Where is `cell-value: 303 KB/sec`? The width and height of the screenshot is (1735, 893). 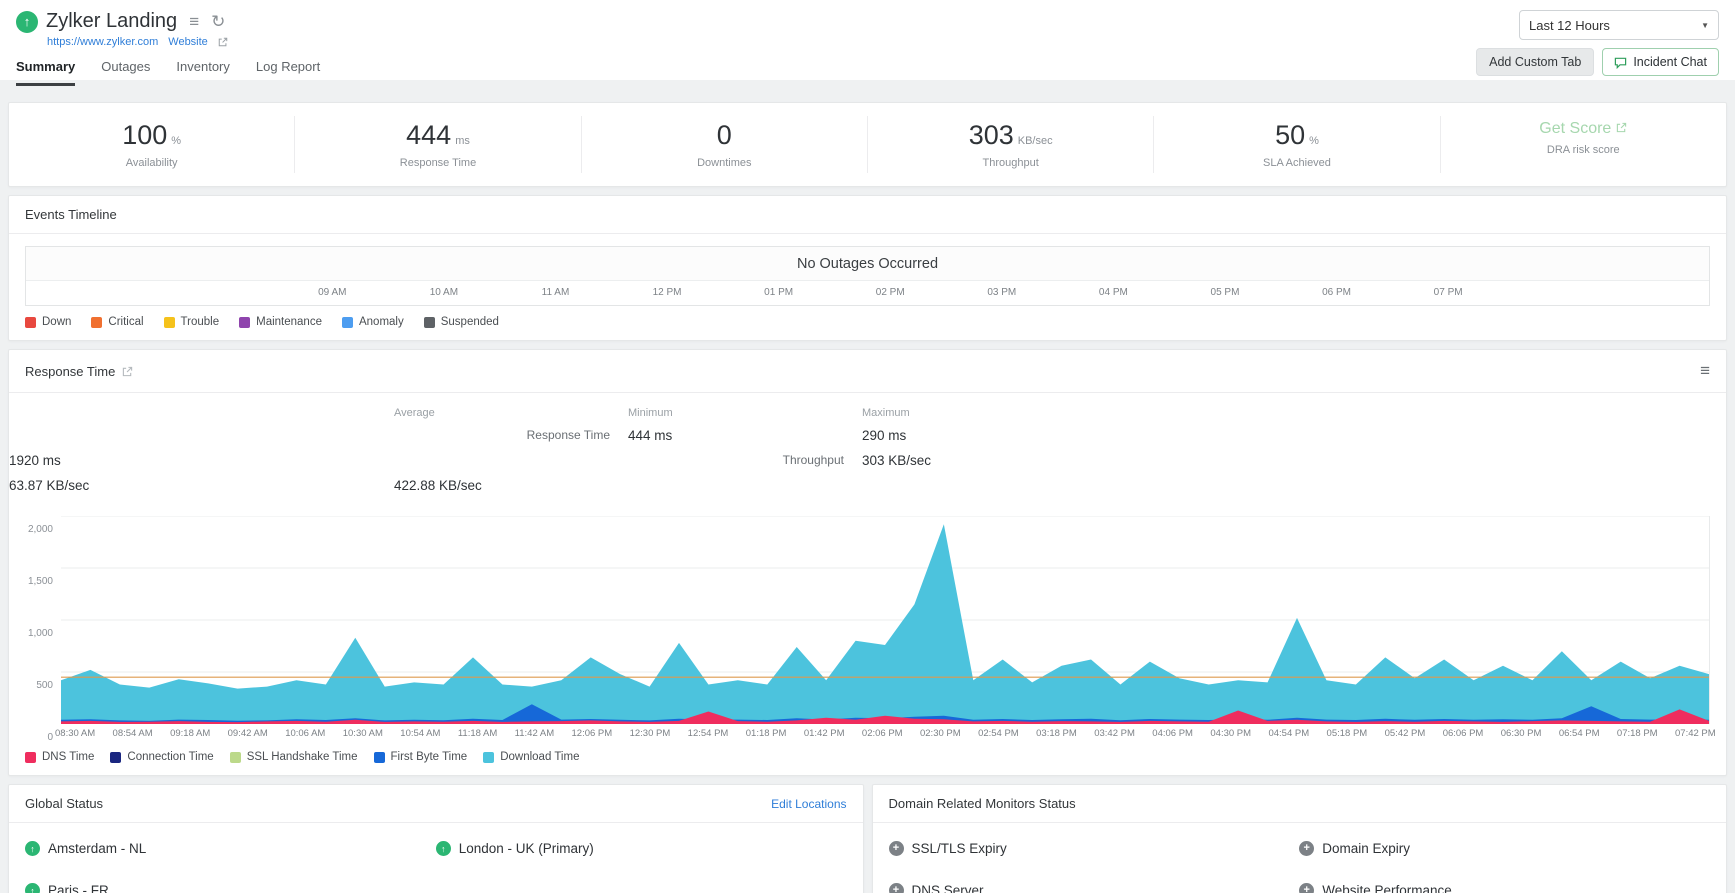 cell-value: 303 KB/sec is located at coordinates (897, 460).